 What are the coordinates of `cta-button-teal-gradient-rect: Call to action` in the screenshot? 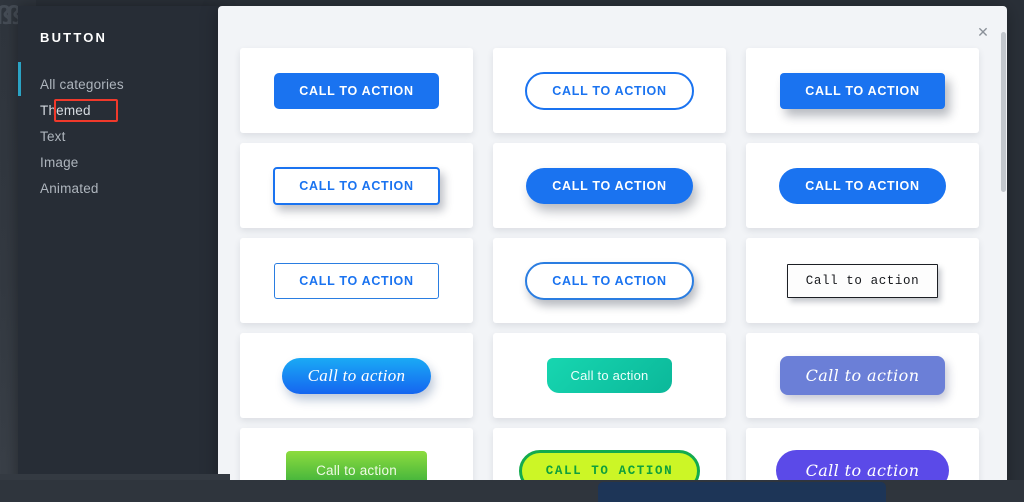 It's located at (609, 375).